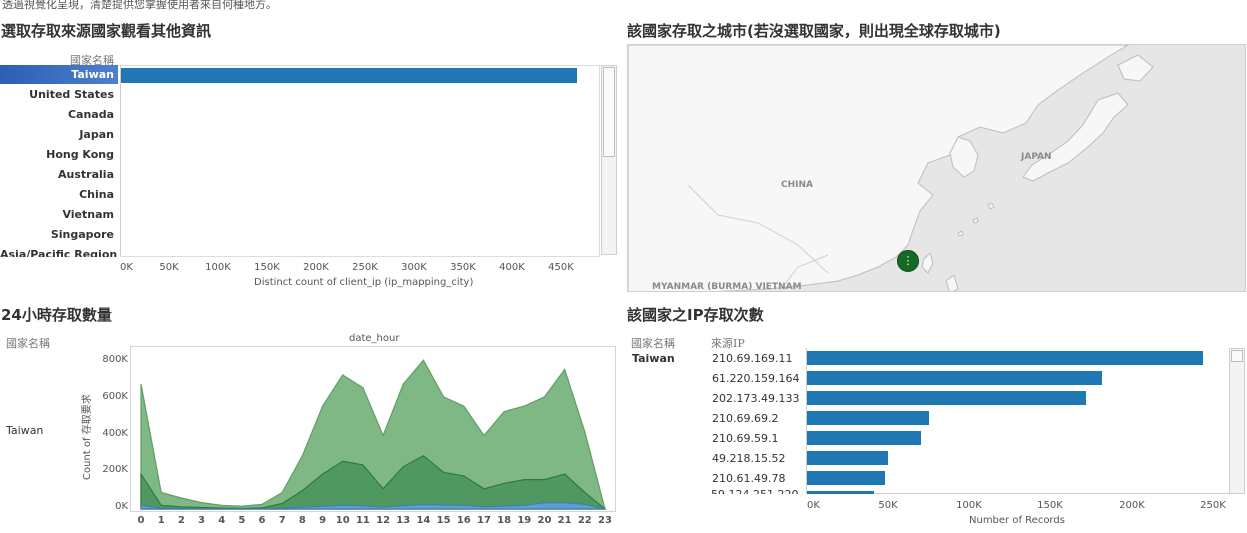 Image resolution: width=1247 pixels, height=533 pixels. Describe the element at coordinates (756, 491) in the screenshot. I see `ip-label-clipped: 59.124.251.220` at that location.